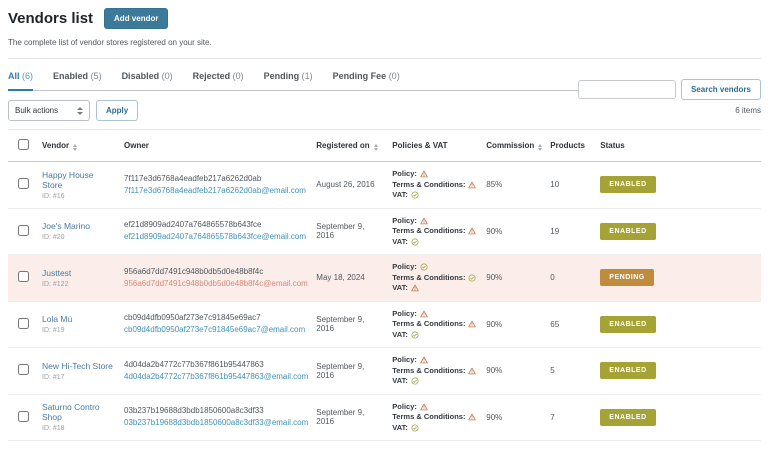 This screenshot has height=452, width=769. What do you see at coordinates (612, 145) in the screenshot?
I see `status-header-label: Status` at bounding box center [612, 145].